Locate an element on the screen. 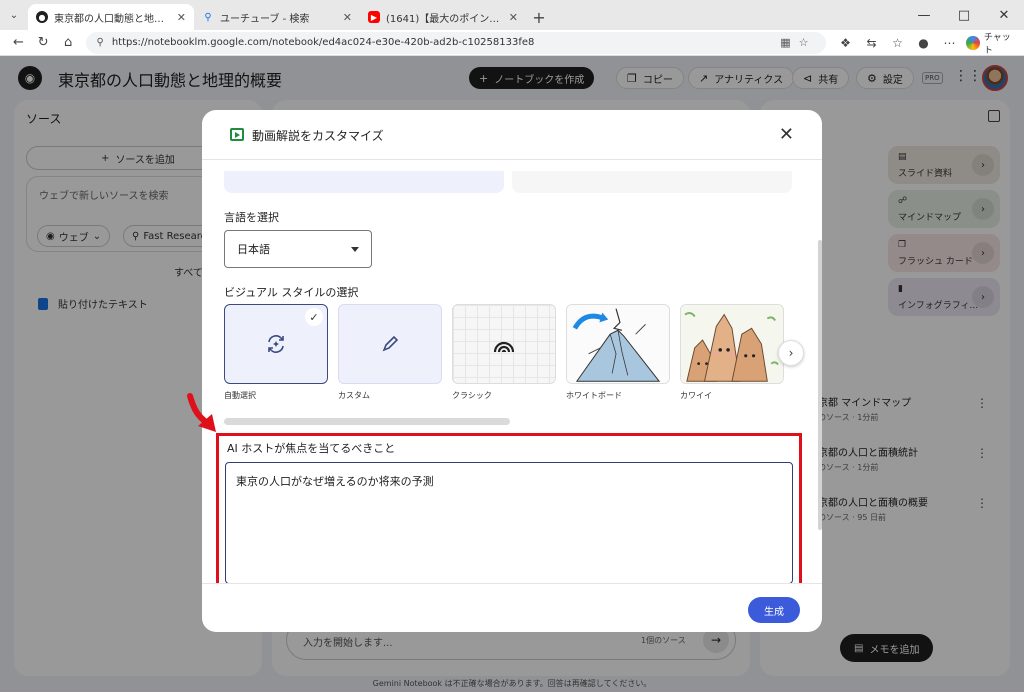  toolbar-icons: ❖ ⇆ ☆ ● ⋯ is located at coordinates (897, 43).